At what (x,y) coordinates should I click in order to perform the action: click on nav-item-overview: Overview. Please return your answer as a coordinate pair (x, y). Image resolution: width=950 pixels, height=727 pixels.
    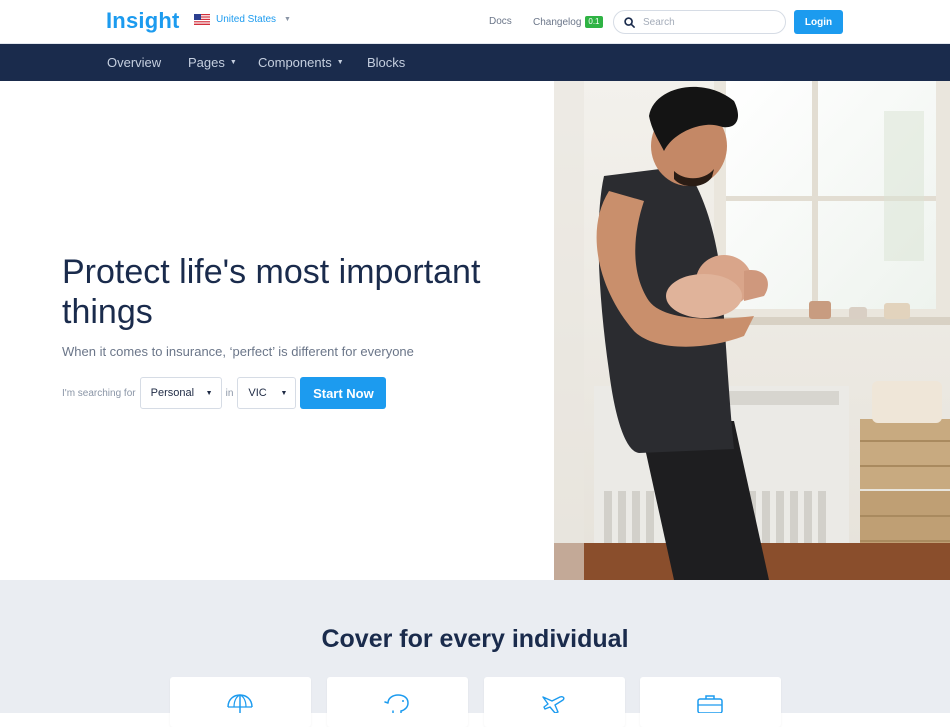
    Looking at the image, I should click on (134, 62).